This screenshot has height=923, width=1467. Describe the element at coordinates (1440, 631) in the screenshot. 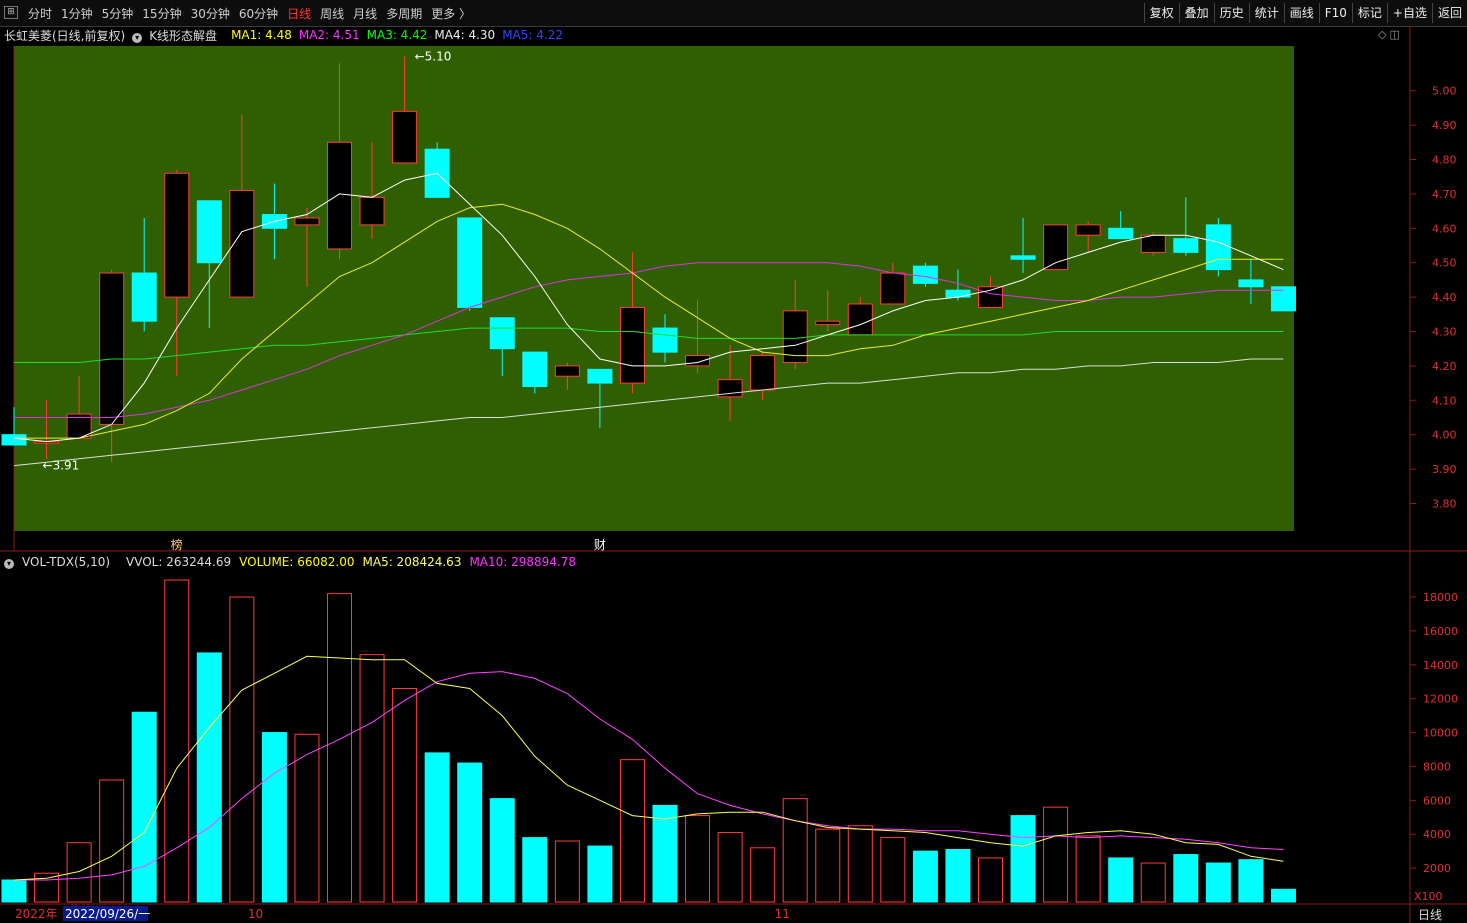

I see `volume-tick-label: 16000` at that location.